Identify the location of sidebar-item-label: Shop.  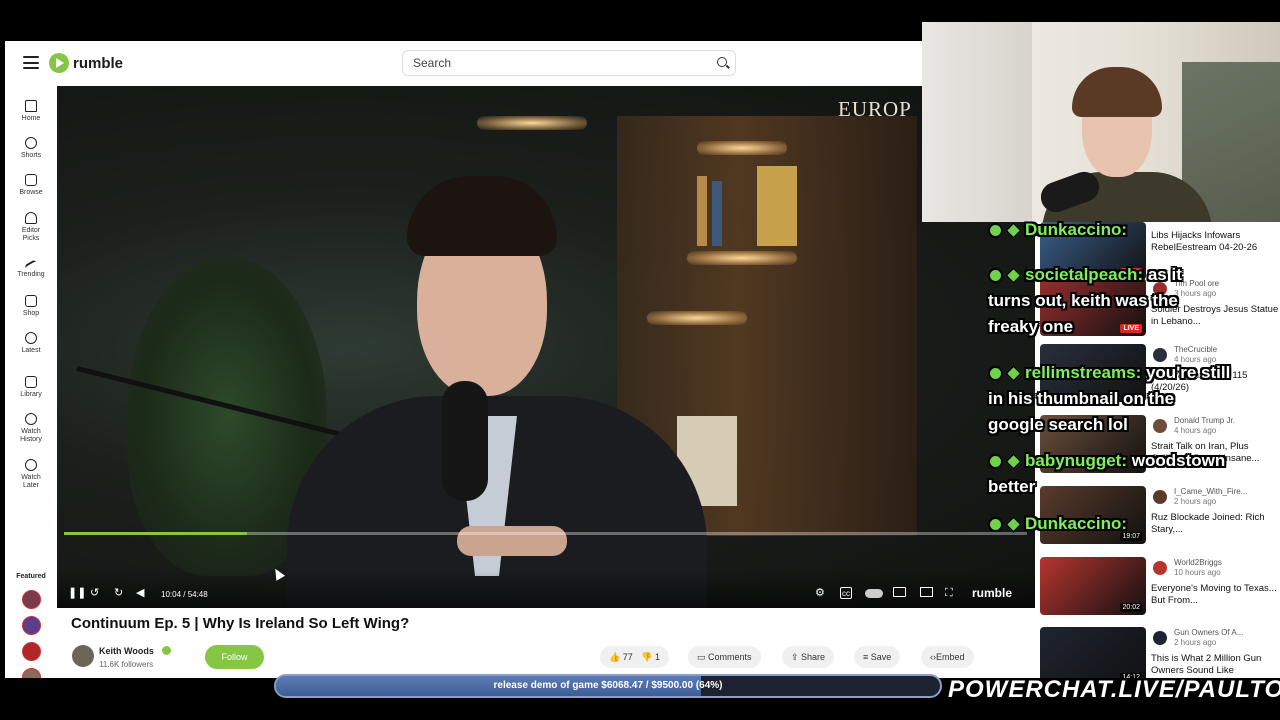
(31, 313).